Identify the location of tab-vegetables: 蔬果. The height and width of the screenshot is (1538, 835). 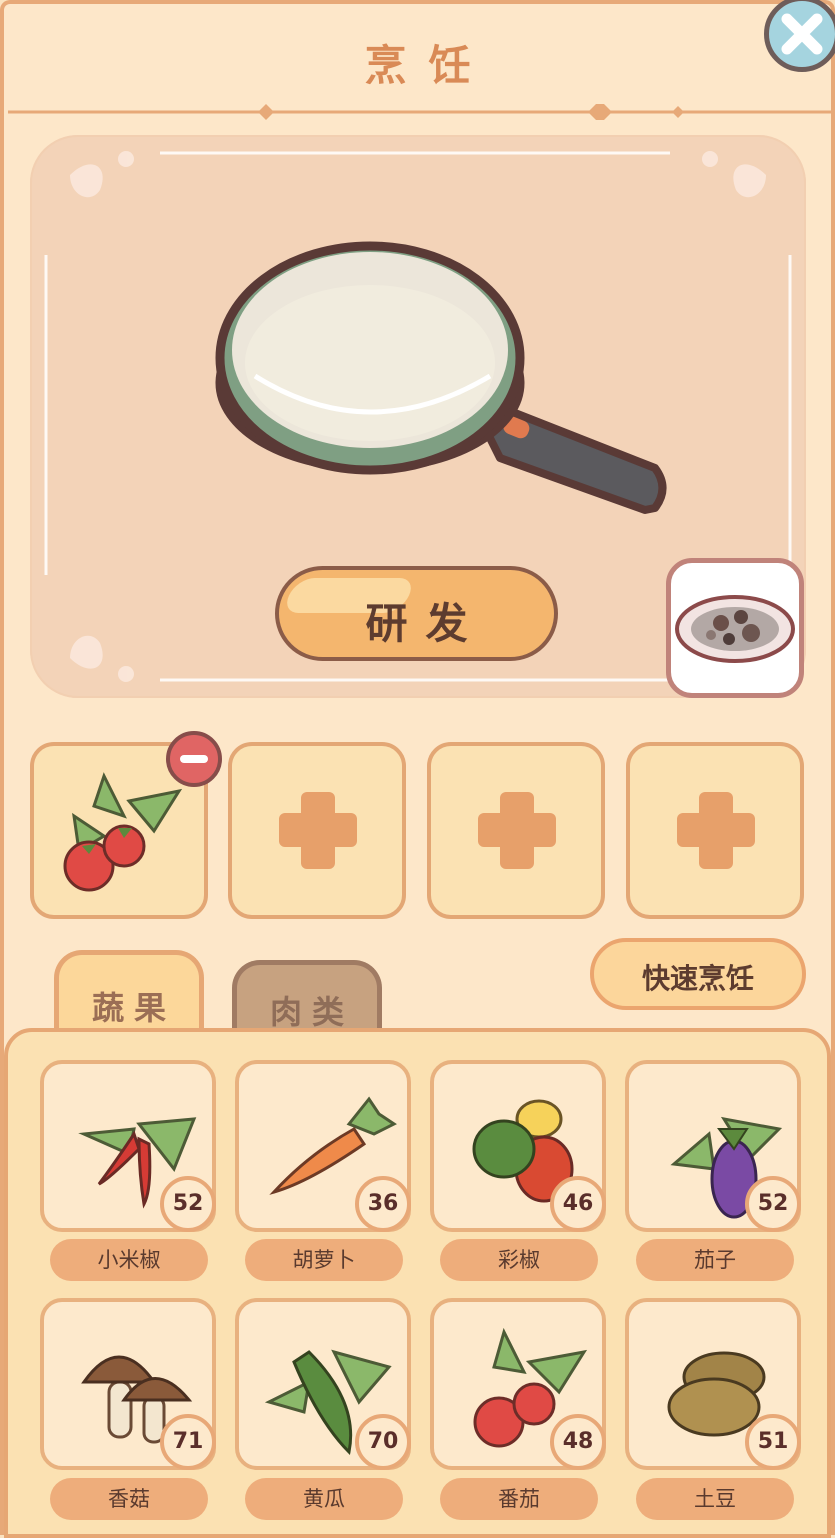
(129, 992).